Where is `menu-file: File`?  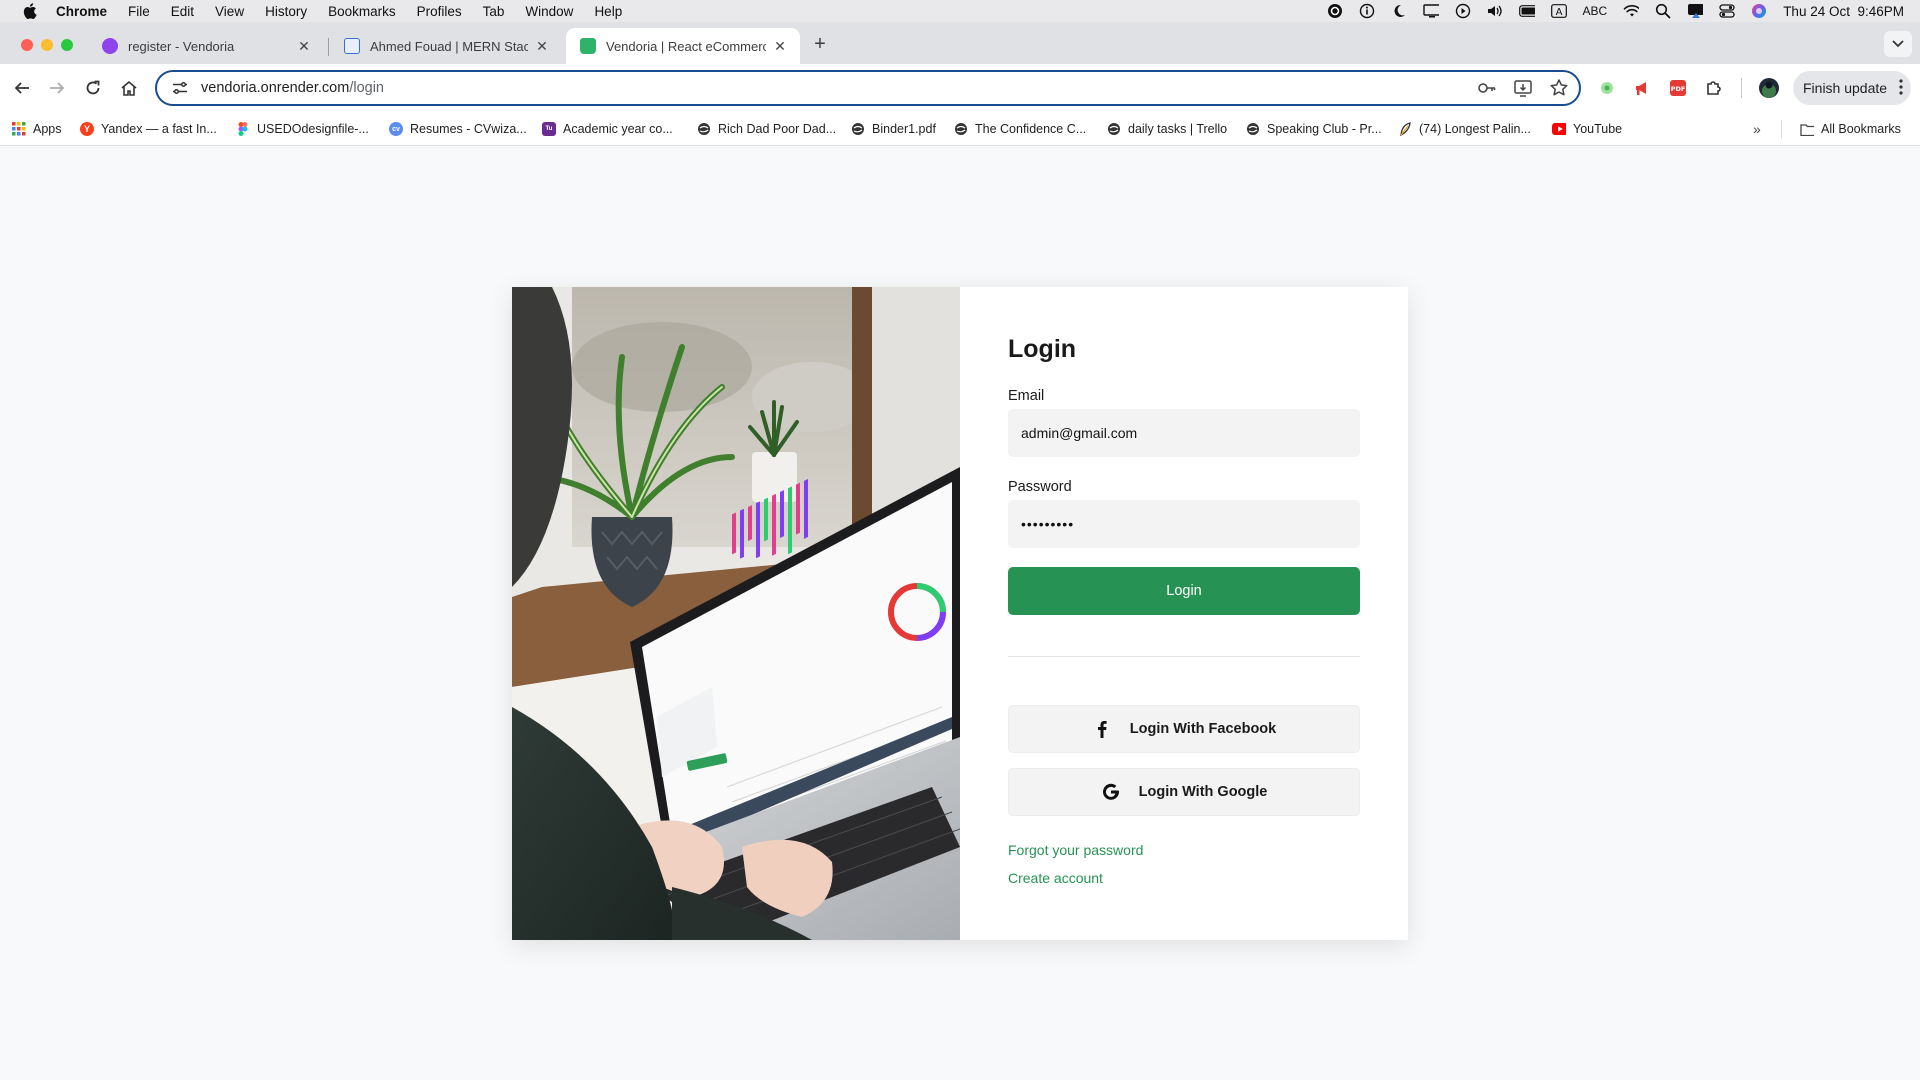
menu-file: File is located at coordinates (139, 11).